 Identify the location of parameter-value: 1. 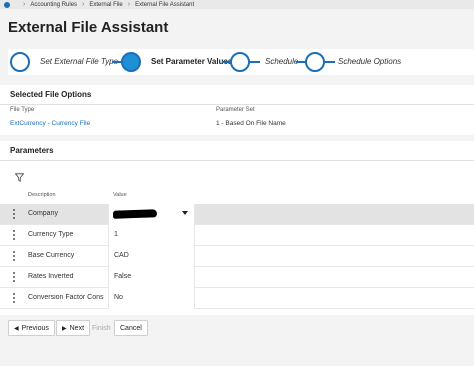
(116, 234).